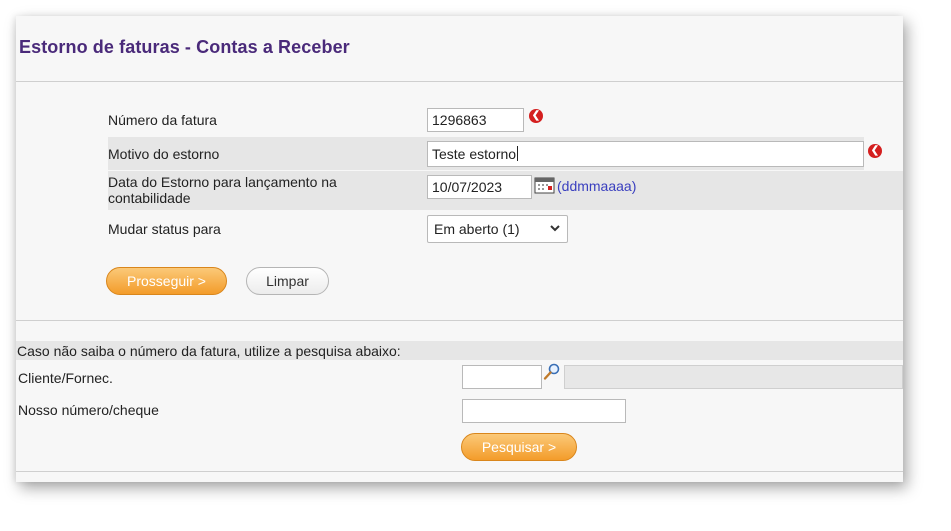 The image size is (951, 531). What do you see at coordinates (597, 186) in the screenshot?
I see `date-format-hint: (ddmmaaaa)` at bounding box center [597, 186].